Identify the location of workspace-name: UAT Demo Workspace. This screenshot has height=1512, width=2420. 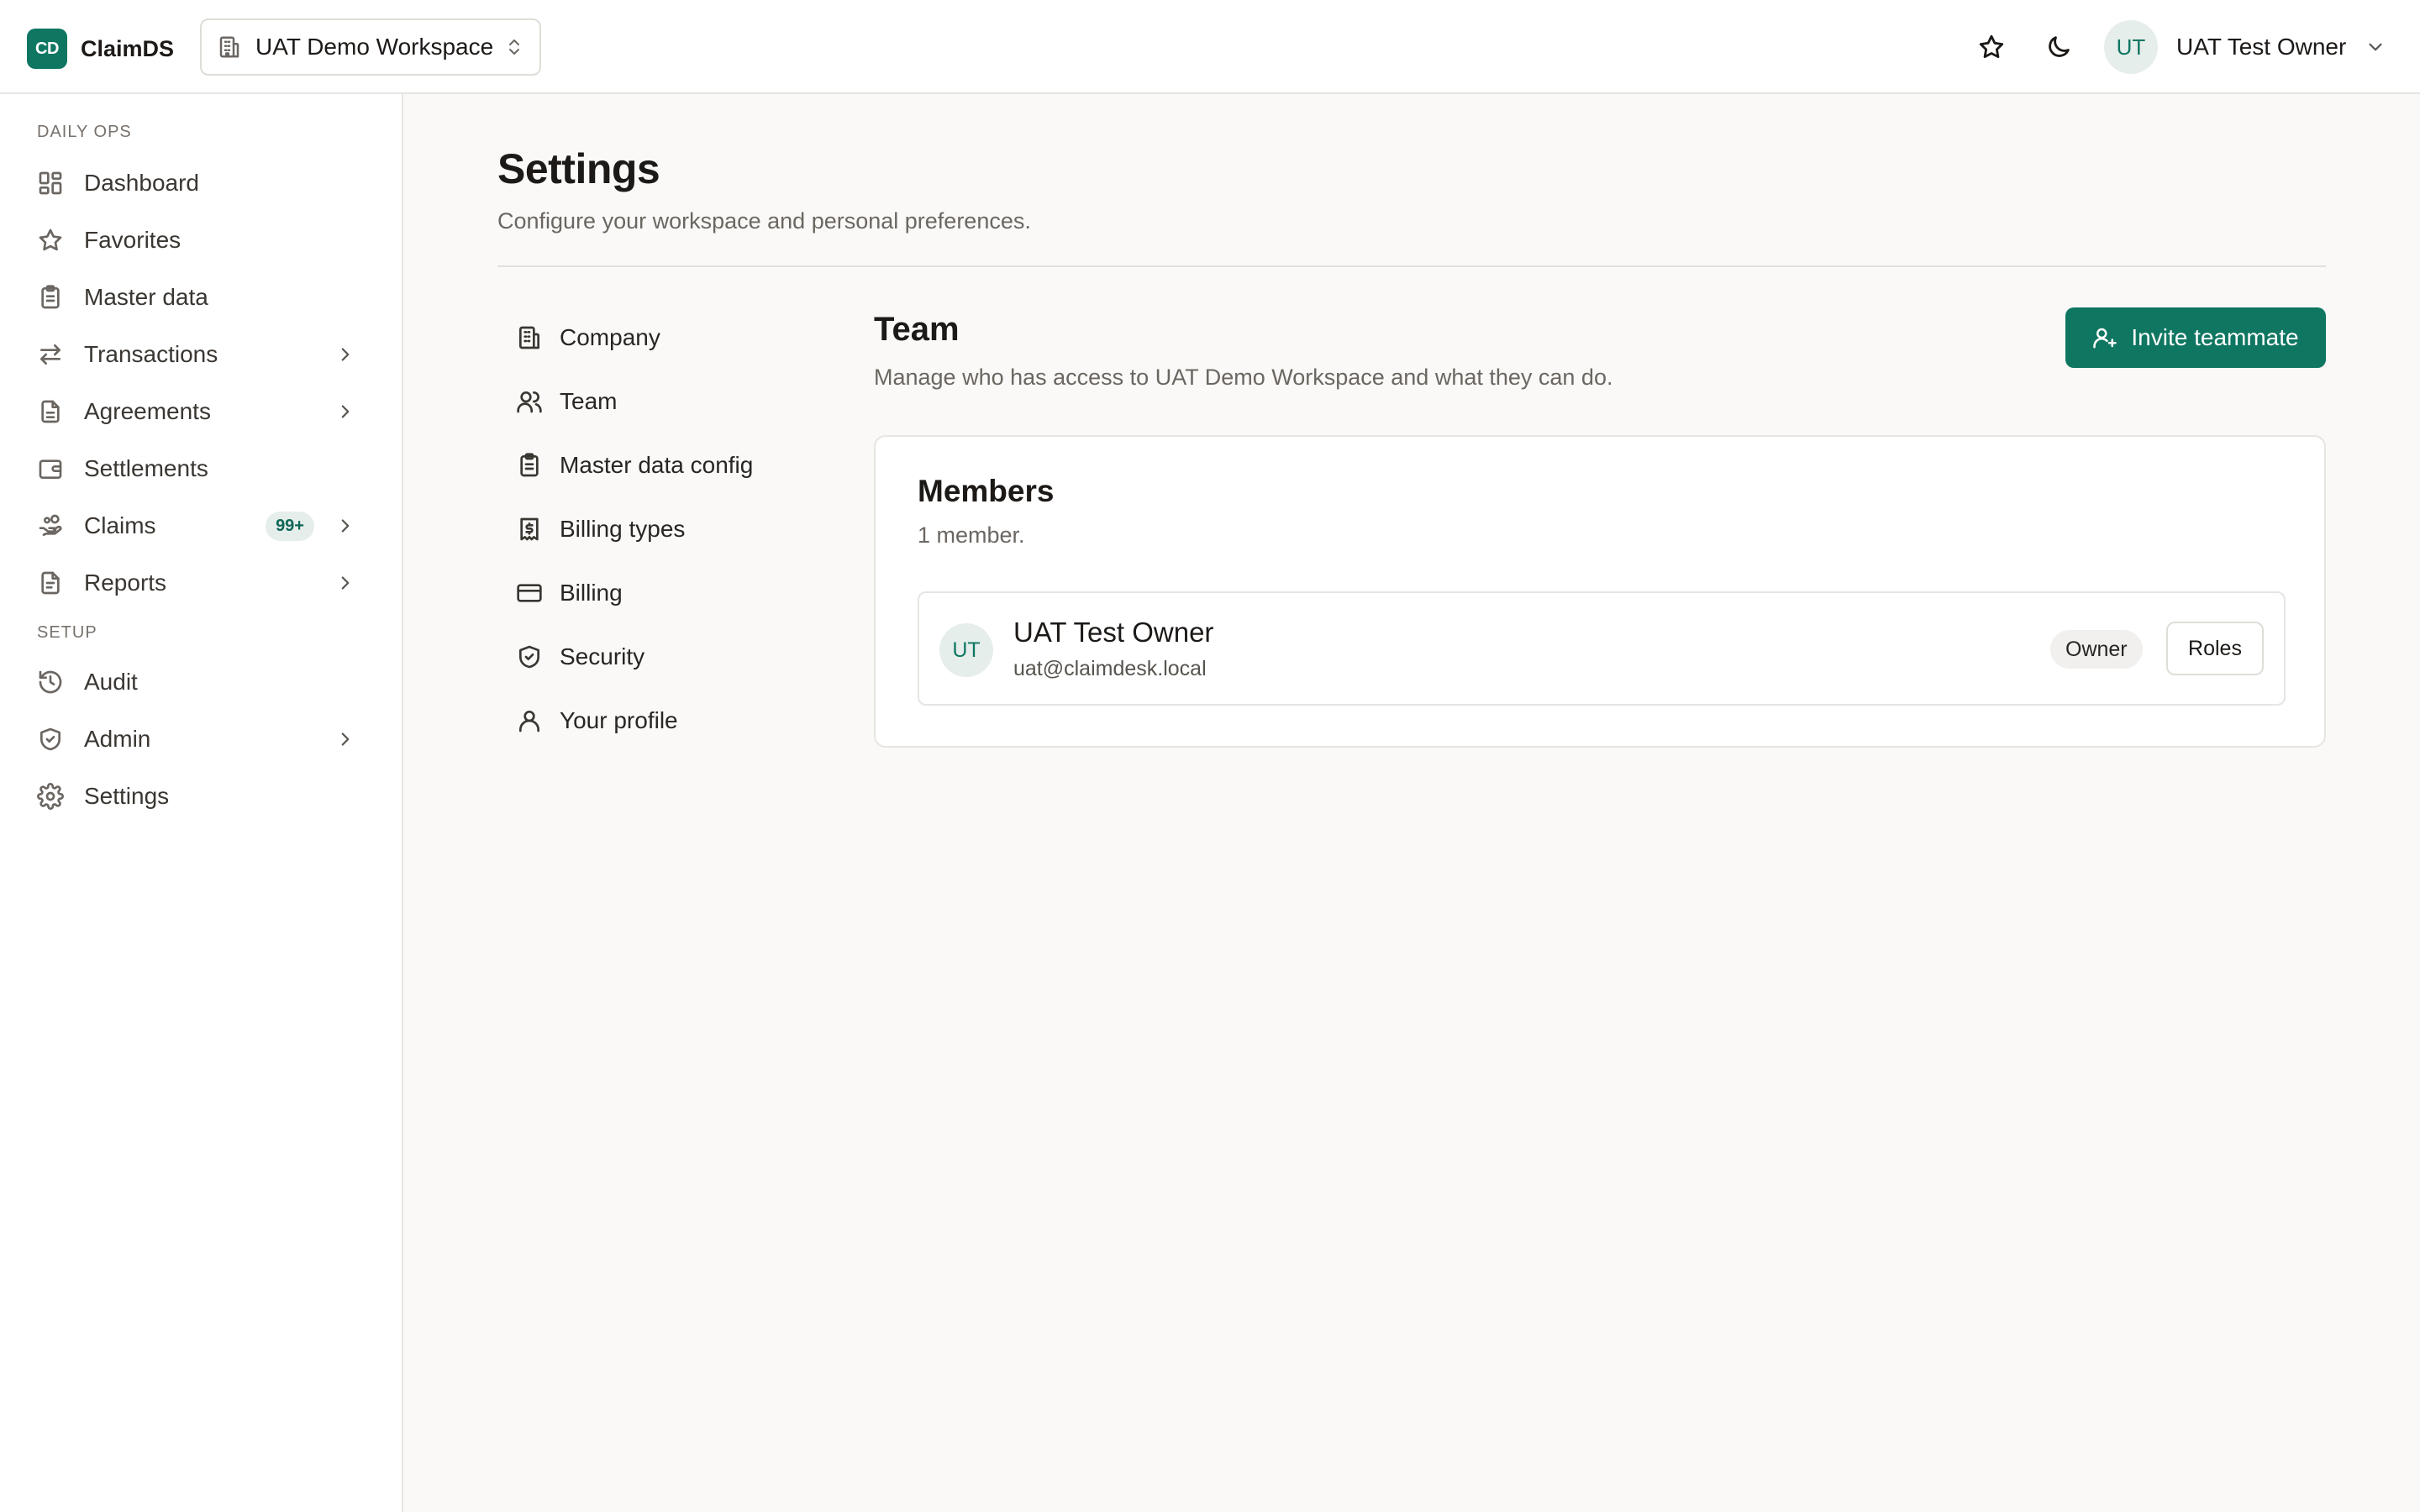
(374, 47).